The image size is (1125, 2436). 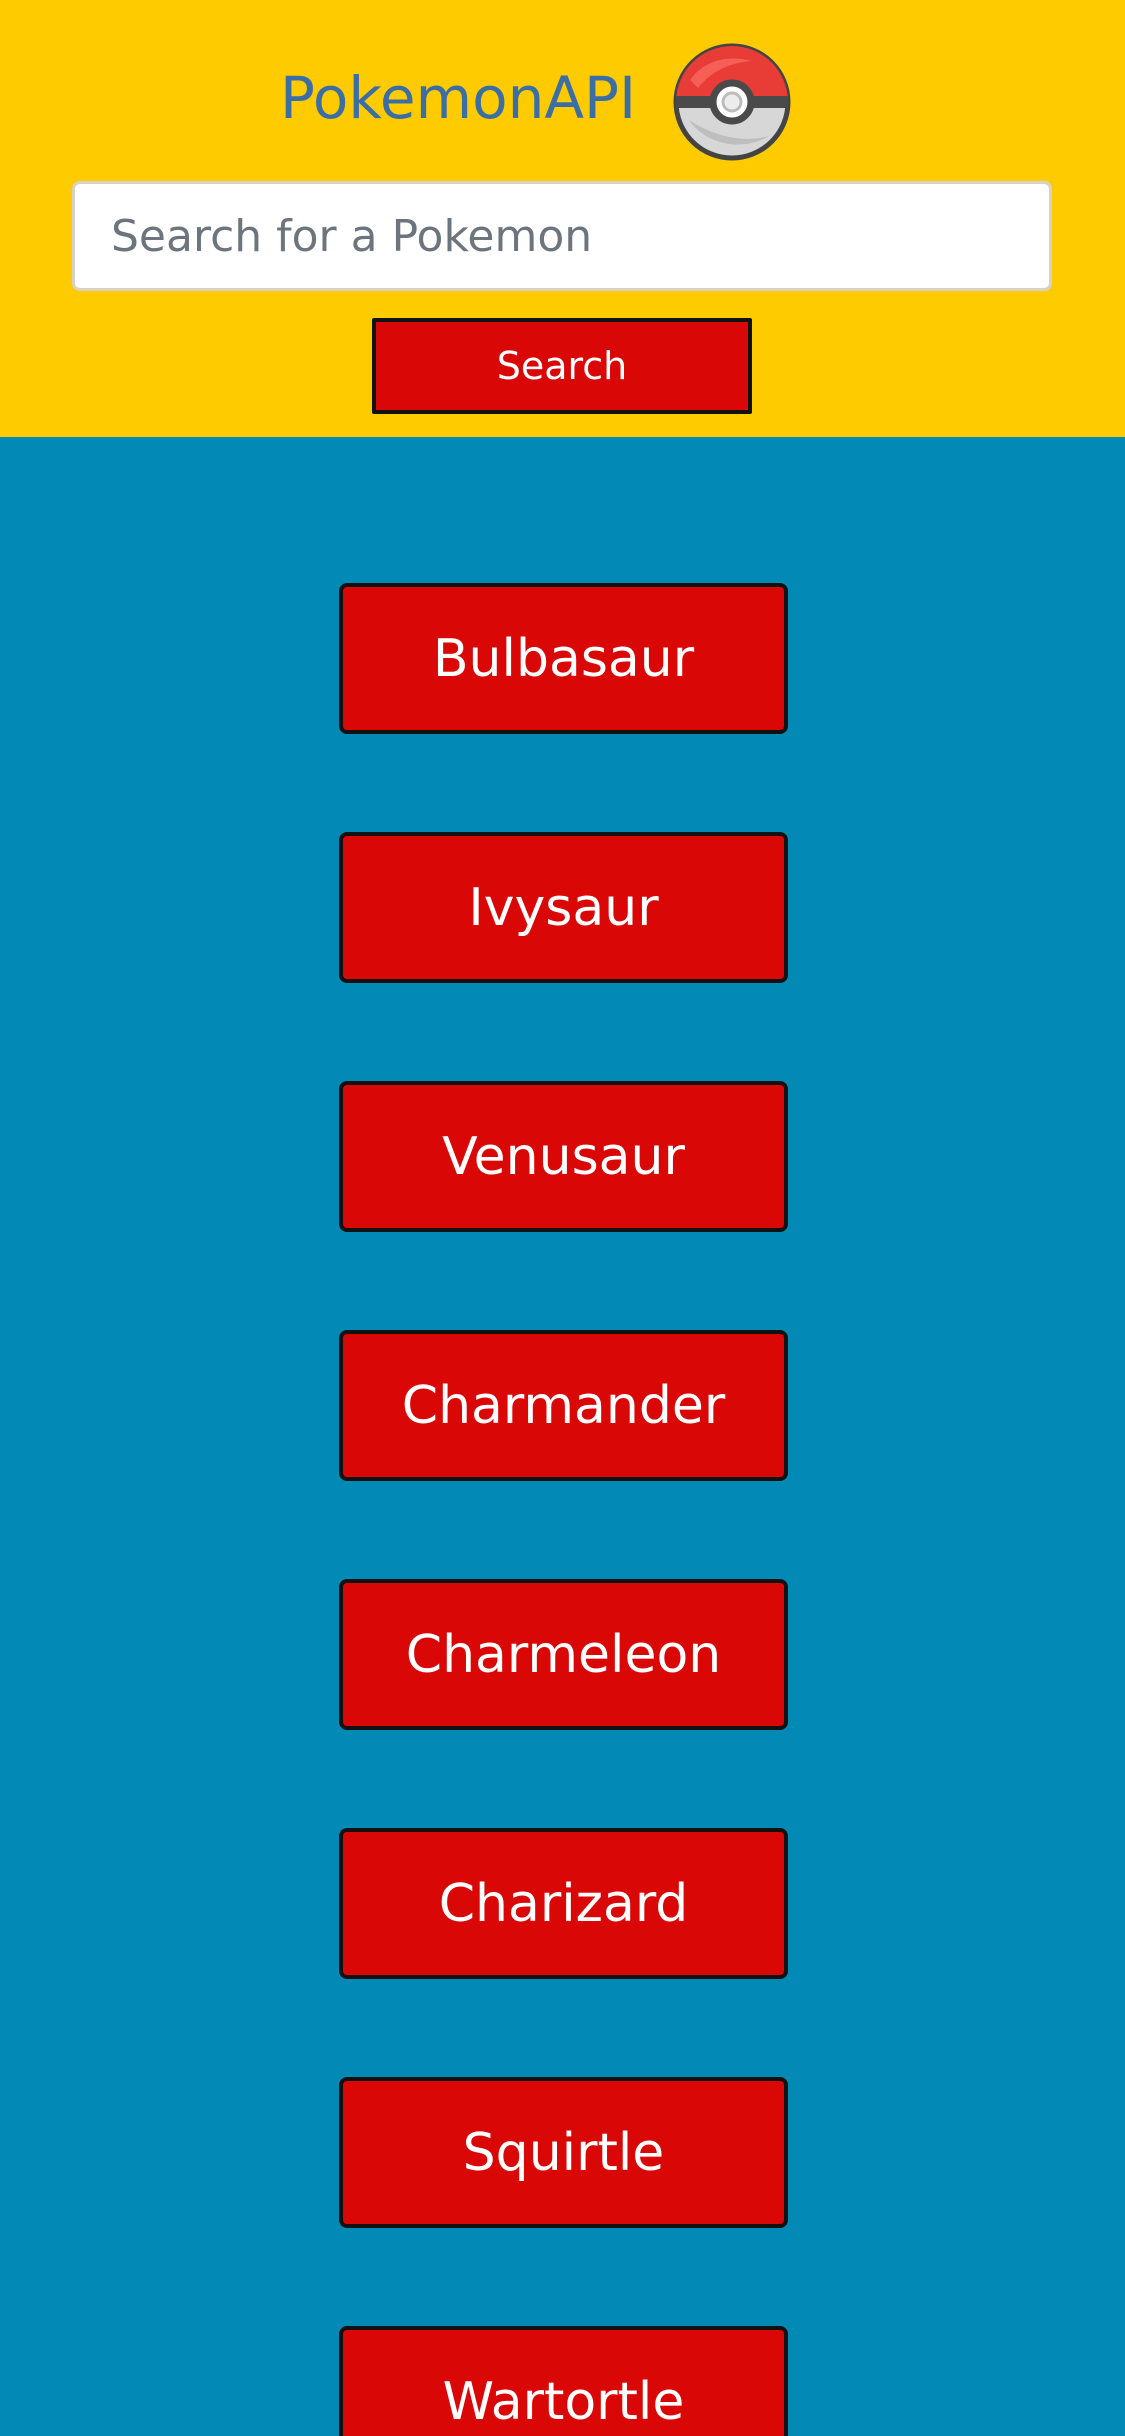 What do you see at coordinates (563, 658) in the screenshot?
I see `pokemon-button-bulbasaur: Bulbasaur` at bounding box center [563, 658].